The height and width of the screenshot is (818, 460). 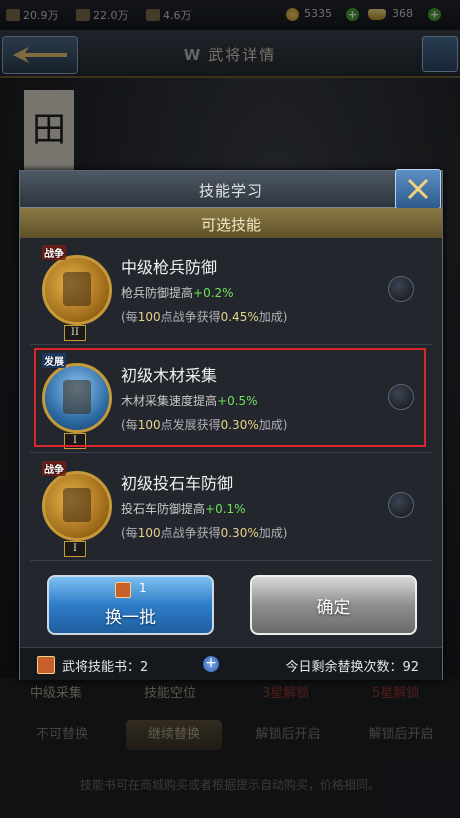 I want to click on skill-level-badge: II, so click(x=75, y=333).